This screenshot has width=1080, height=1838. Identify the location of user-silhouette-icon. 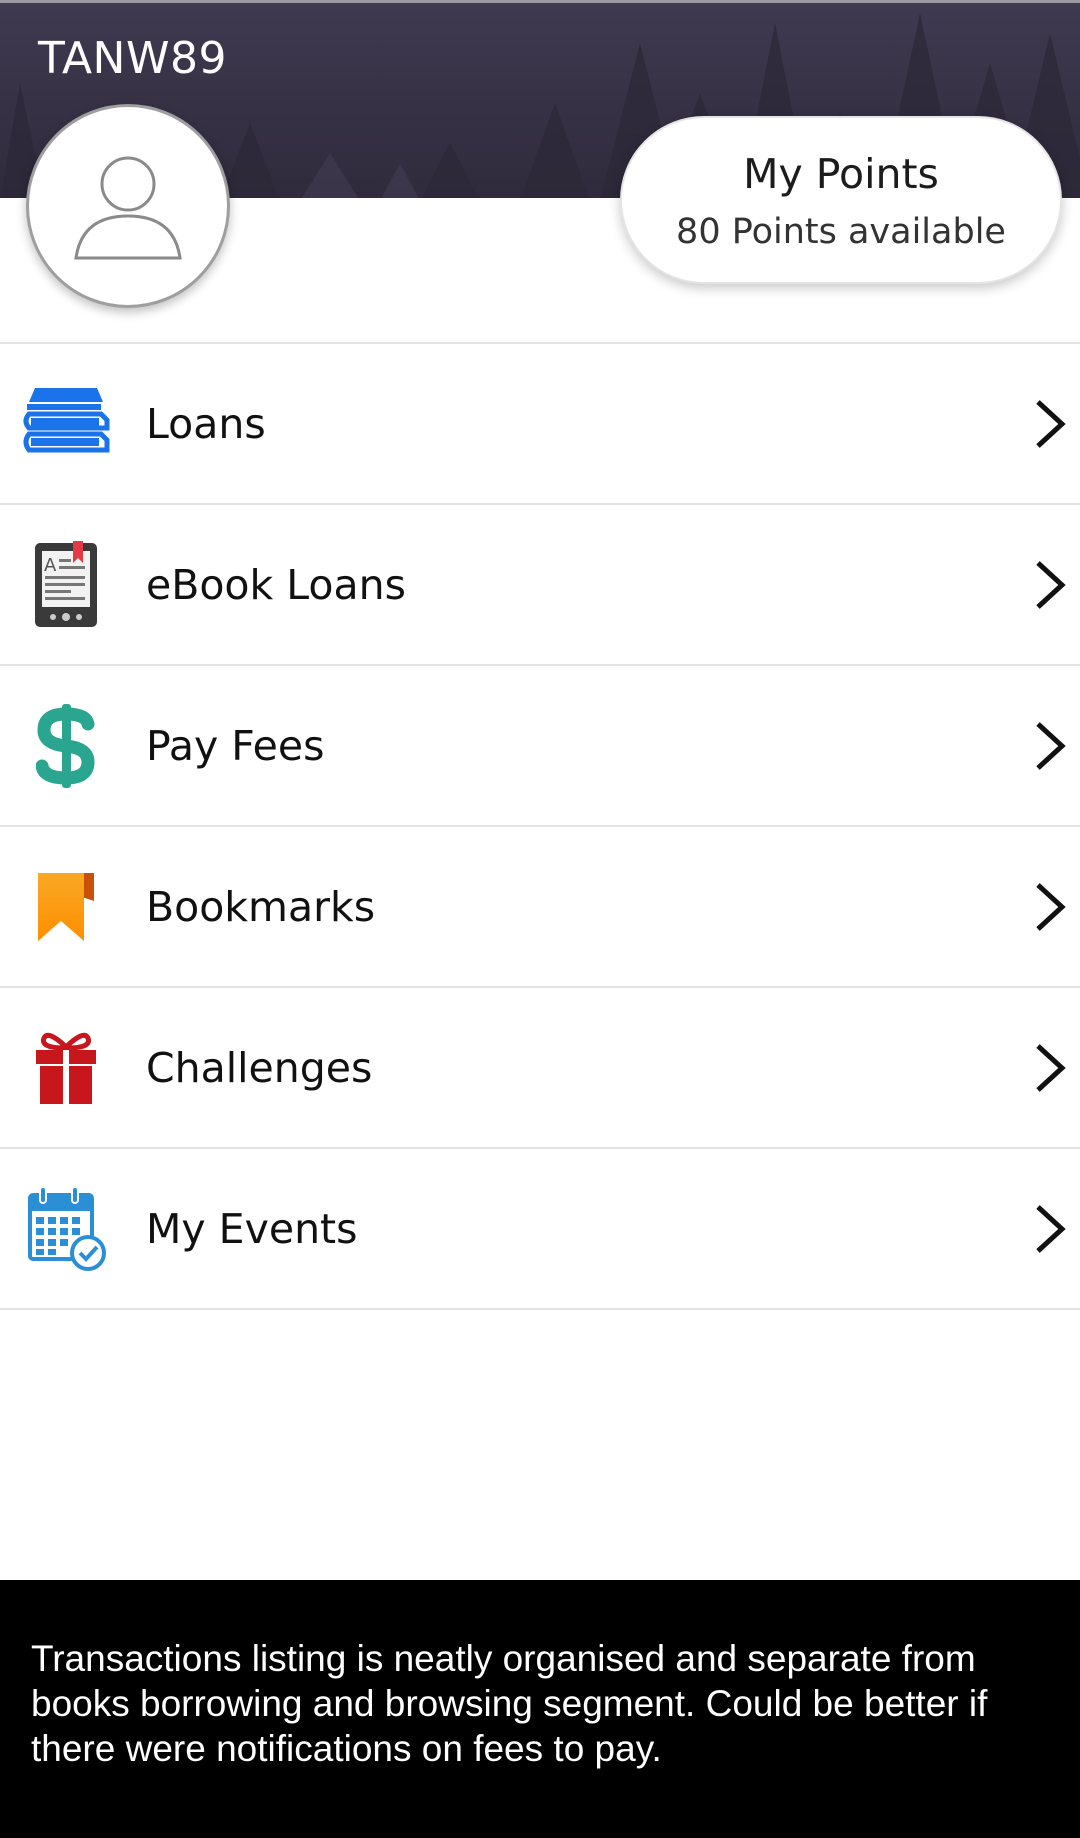
(128, 208).